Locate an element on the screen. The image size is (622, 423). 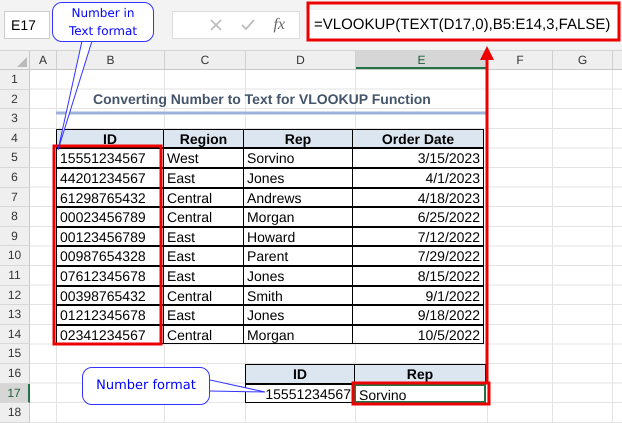
table-cell: 61298765432 is located at coordinates (110, 198).